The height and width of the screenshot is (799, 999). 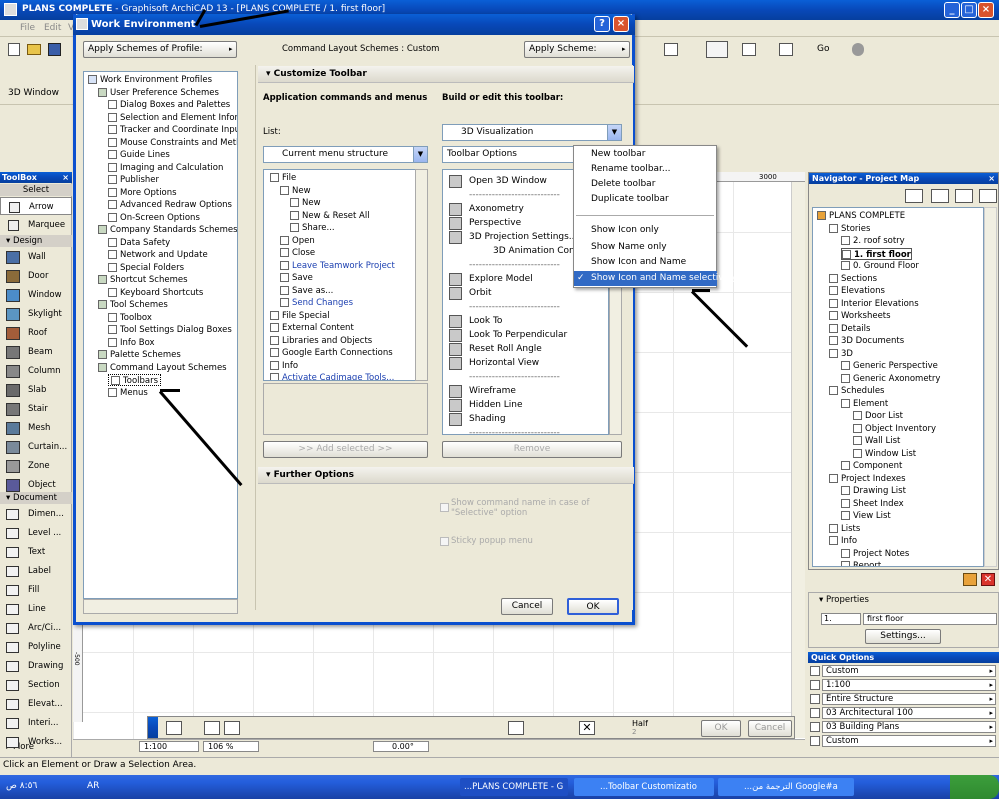 I want to click on add-selected-button: >> Add selected >>, so click(x=345, y=449).